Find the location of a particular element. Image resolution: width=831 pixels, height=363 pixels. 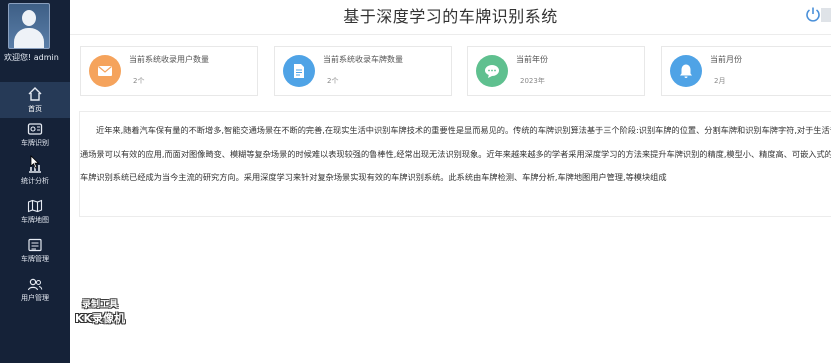

stat-title: 当前系统收录车牌数量 is located at coordinates (363, 59).